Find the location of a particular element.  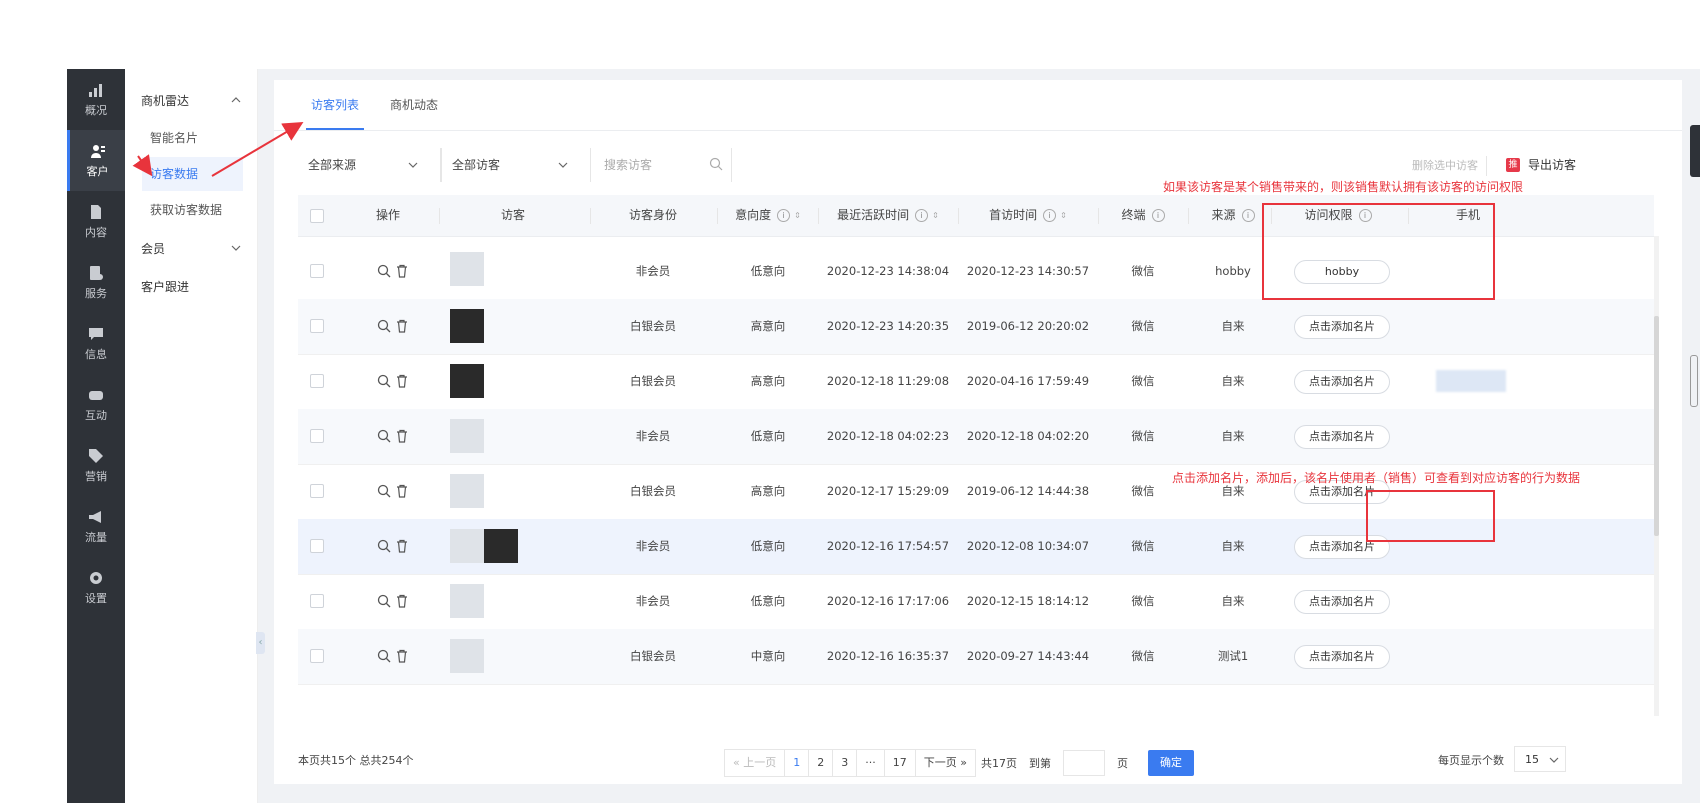

select-all-checkbox is located at coordinates (317, 216).